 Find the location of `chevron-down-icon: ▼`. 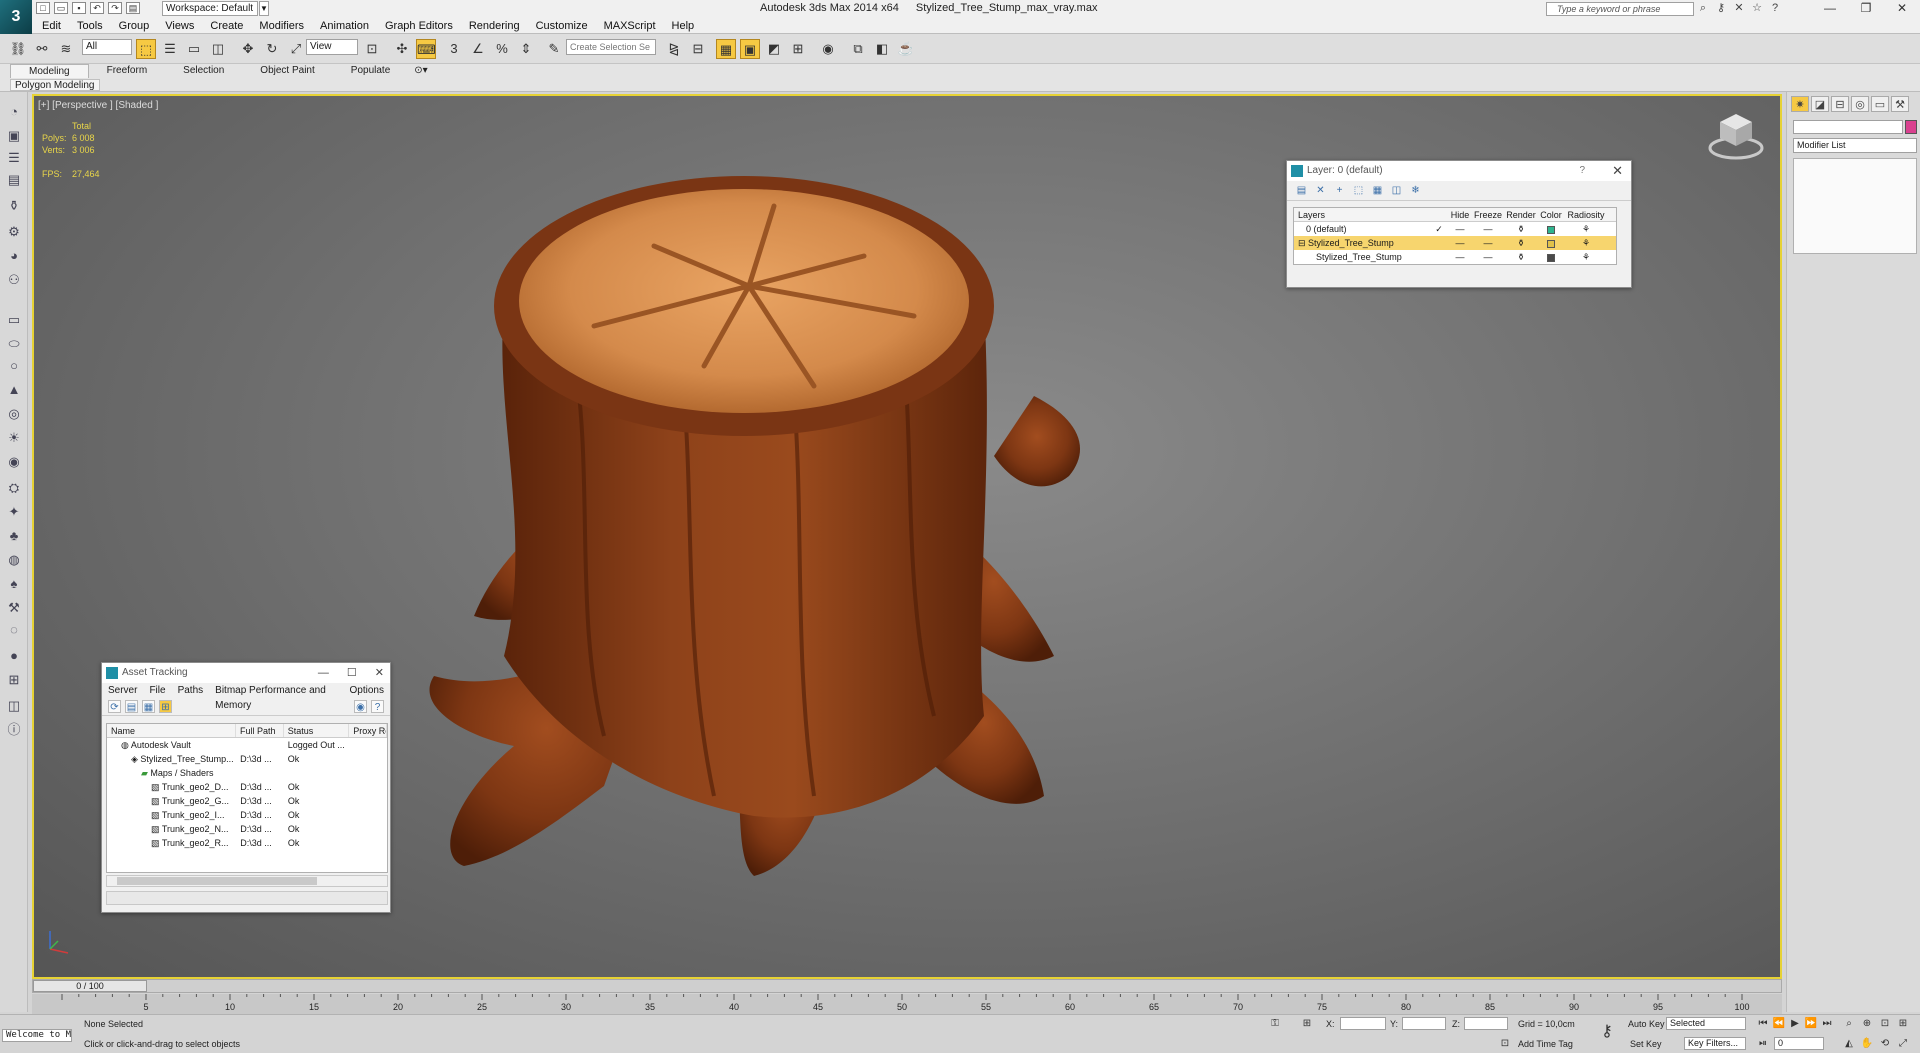

chevron-down-icon: ▼ is located at coordinates (264, 8).